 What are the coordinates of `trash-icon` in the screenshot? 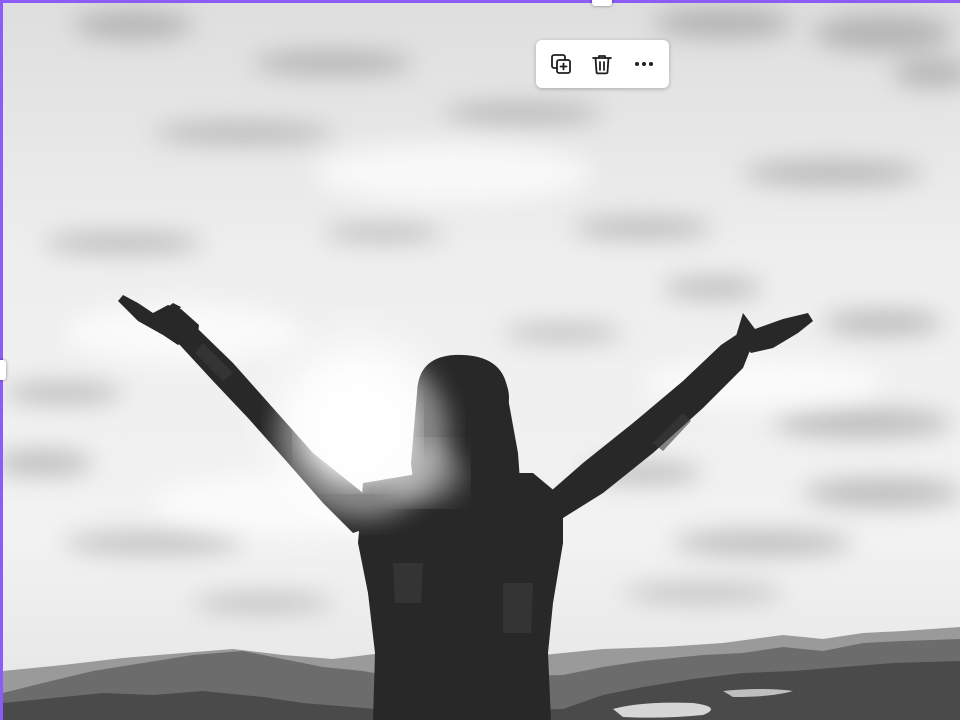 It's located at (602, 65).